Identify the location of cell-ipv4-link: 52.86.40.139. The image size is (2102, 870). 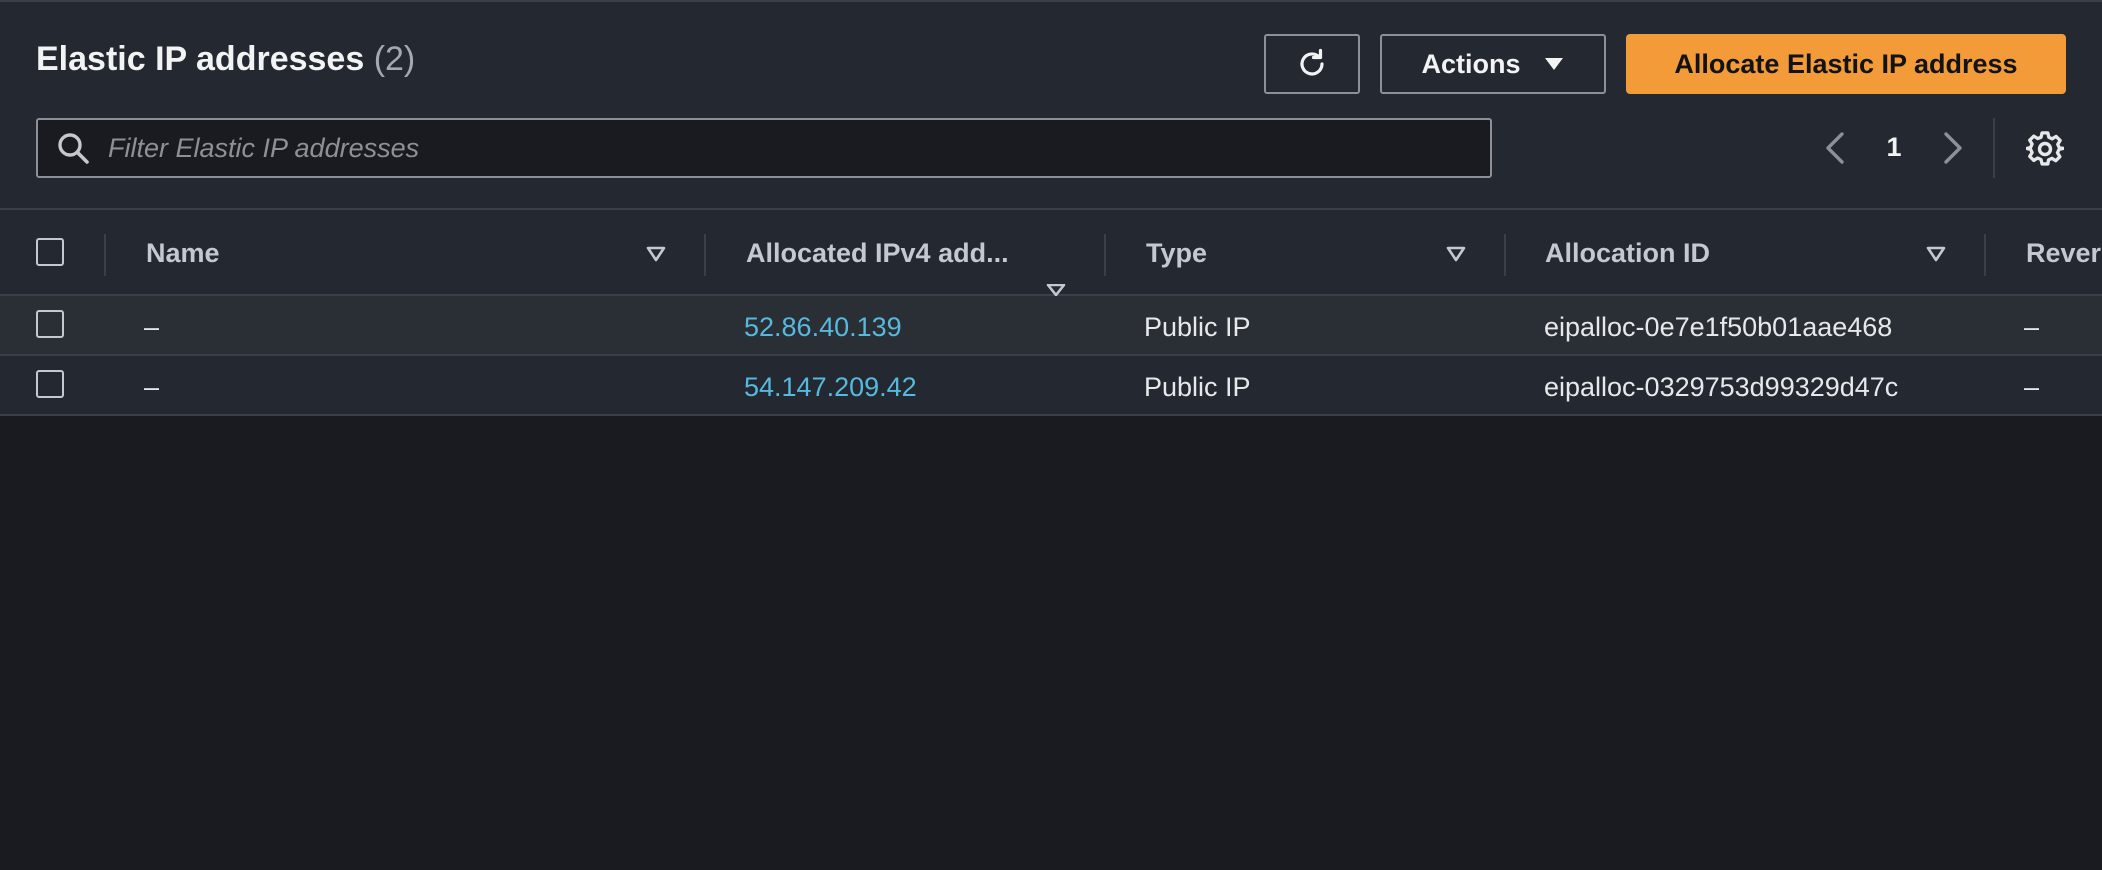
(823, 327).